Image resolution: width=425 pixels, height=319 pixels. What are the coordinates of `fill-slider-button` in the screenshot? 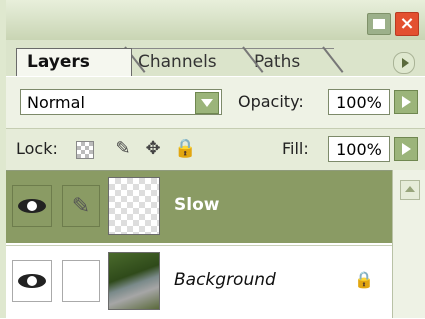 It's located at (406, 149).